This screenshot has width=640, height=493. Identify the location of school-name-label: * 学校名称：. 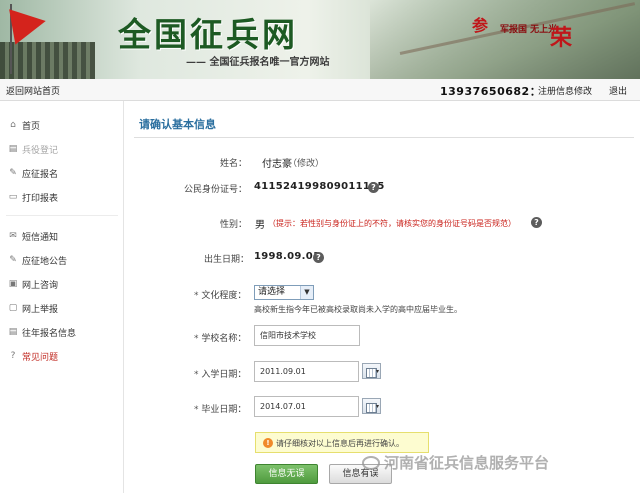
(220, 337).